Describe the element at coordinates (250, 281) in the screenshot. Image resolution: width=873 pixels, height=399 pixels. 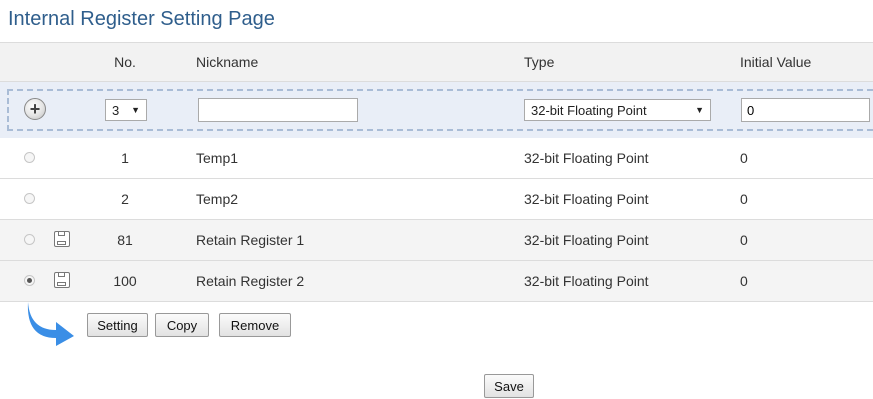
I see `row-nickname: Retain Register 2` at that location.